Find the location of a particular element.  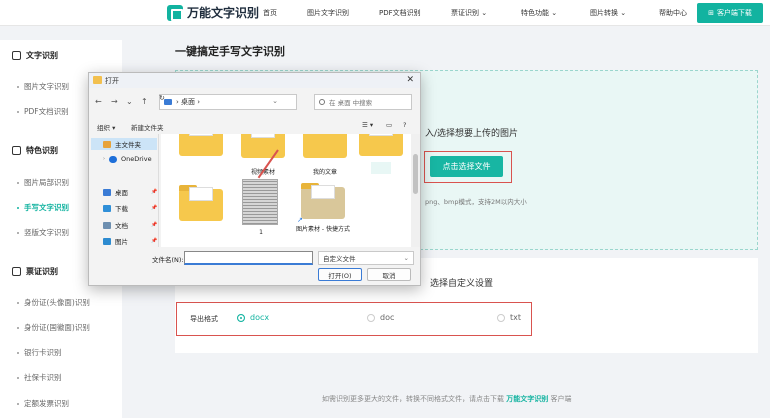

address-dropdown-icon: ⌄ is located at coordinates (275, 101).